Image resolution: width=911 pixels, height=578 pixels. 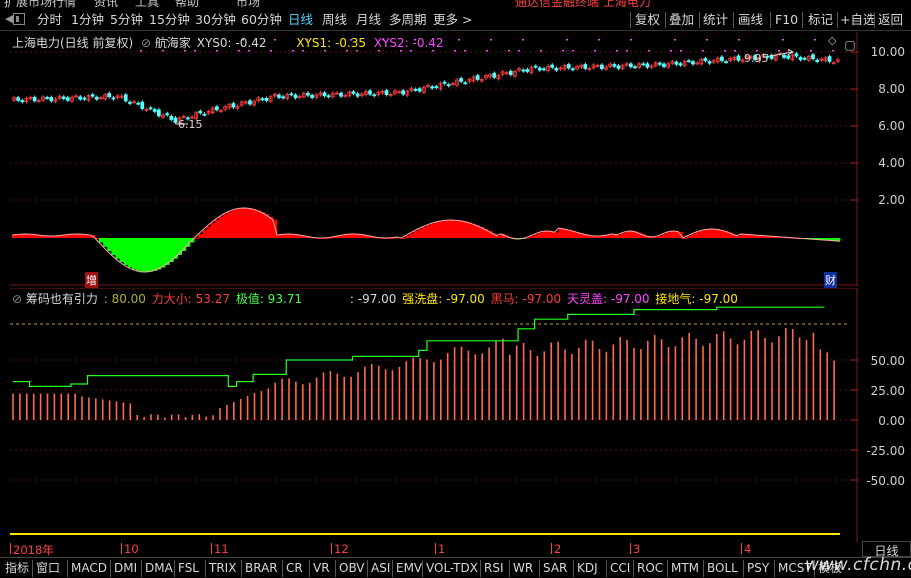 What do you see at coordinates (750, 20) in the screenshot?
I see `draw-line-button: 画线` at bounding box center [750, 20].